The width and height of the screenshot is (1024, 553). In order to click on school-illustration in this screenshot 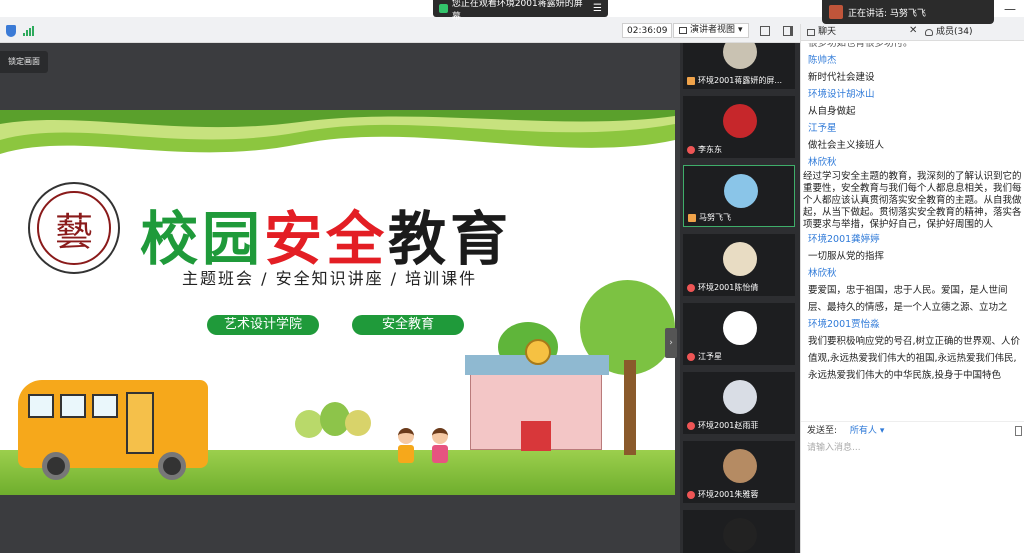, I will do `click(537, 395)`.